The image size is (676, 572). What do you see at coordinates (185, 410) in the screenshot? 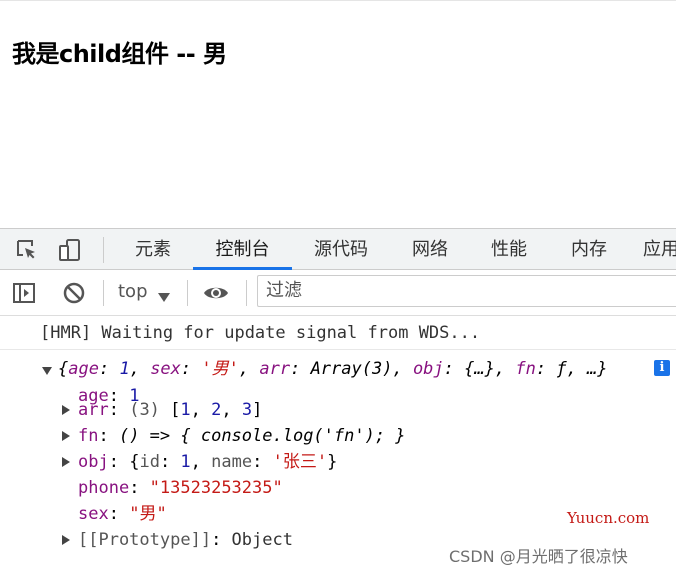
I see `prop-arr-v1: 1` at bounding box center [185, 410].